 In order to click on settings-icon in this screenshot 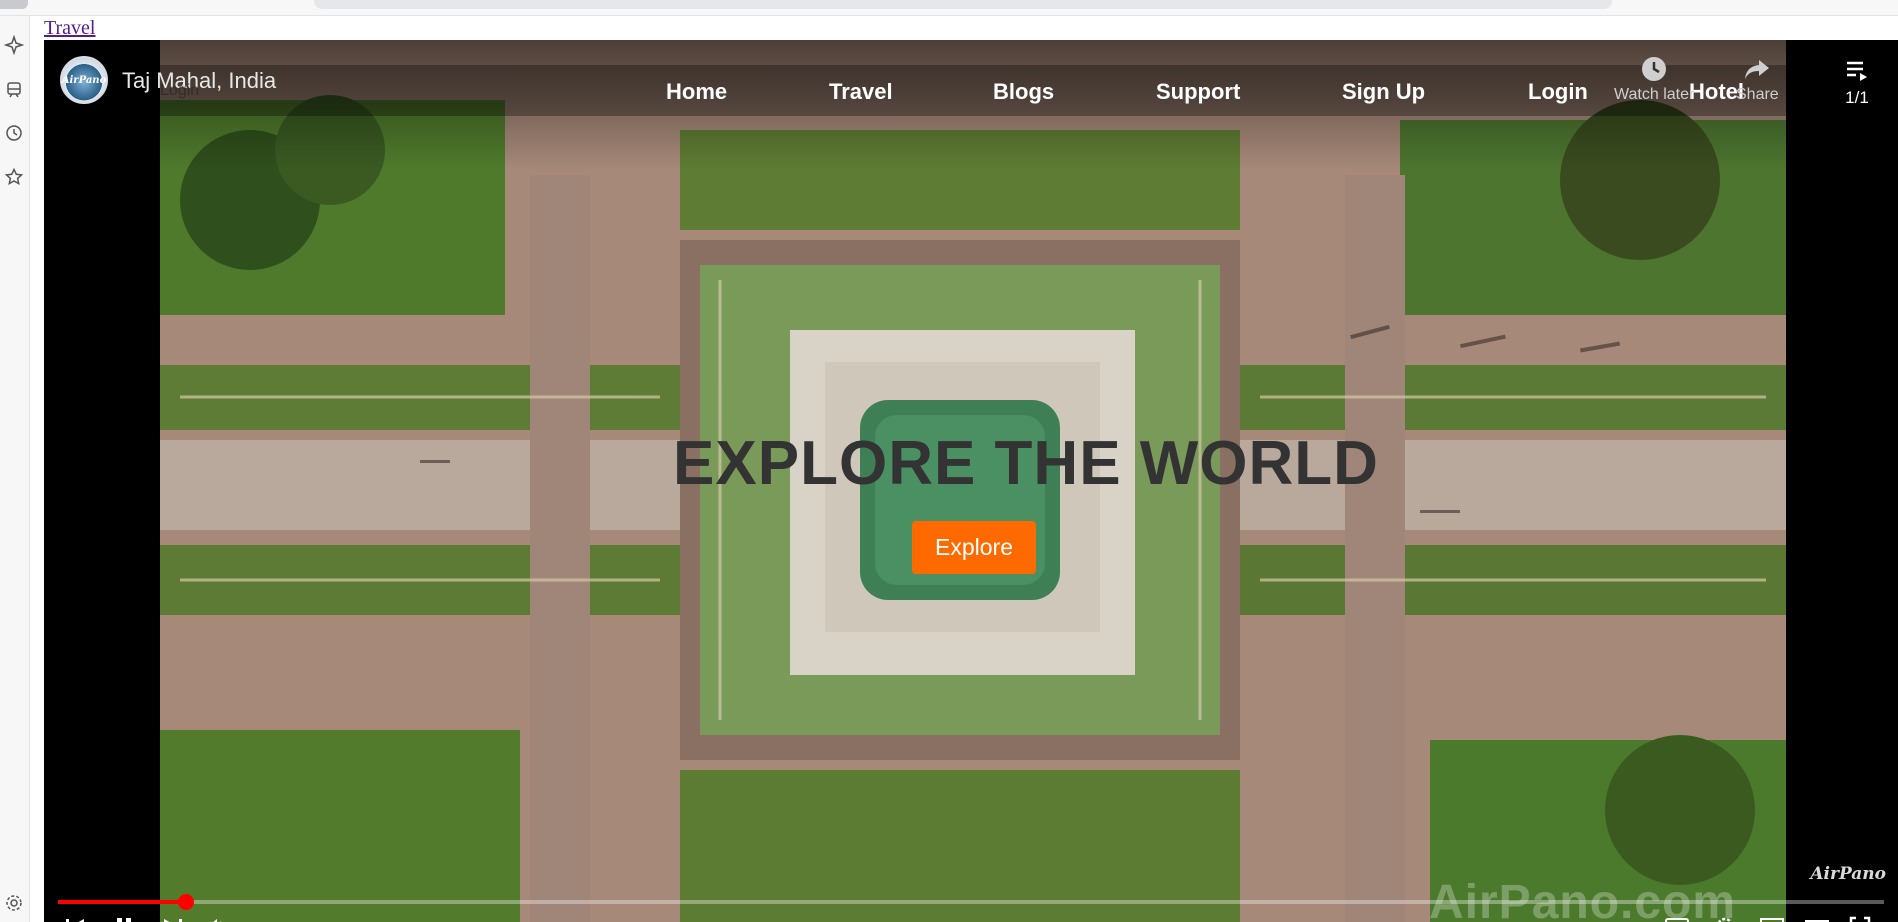, I will do `click(1725, 919)`.